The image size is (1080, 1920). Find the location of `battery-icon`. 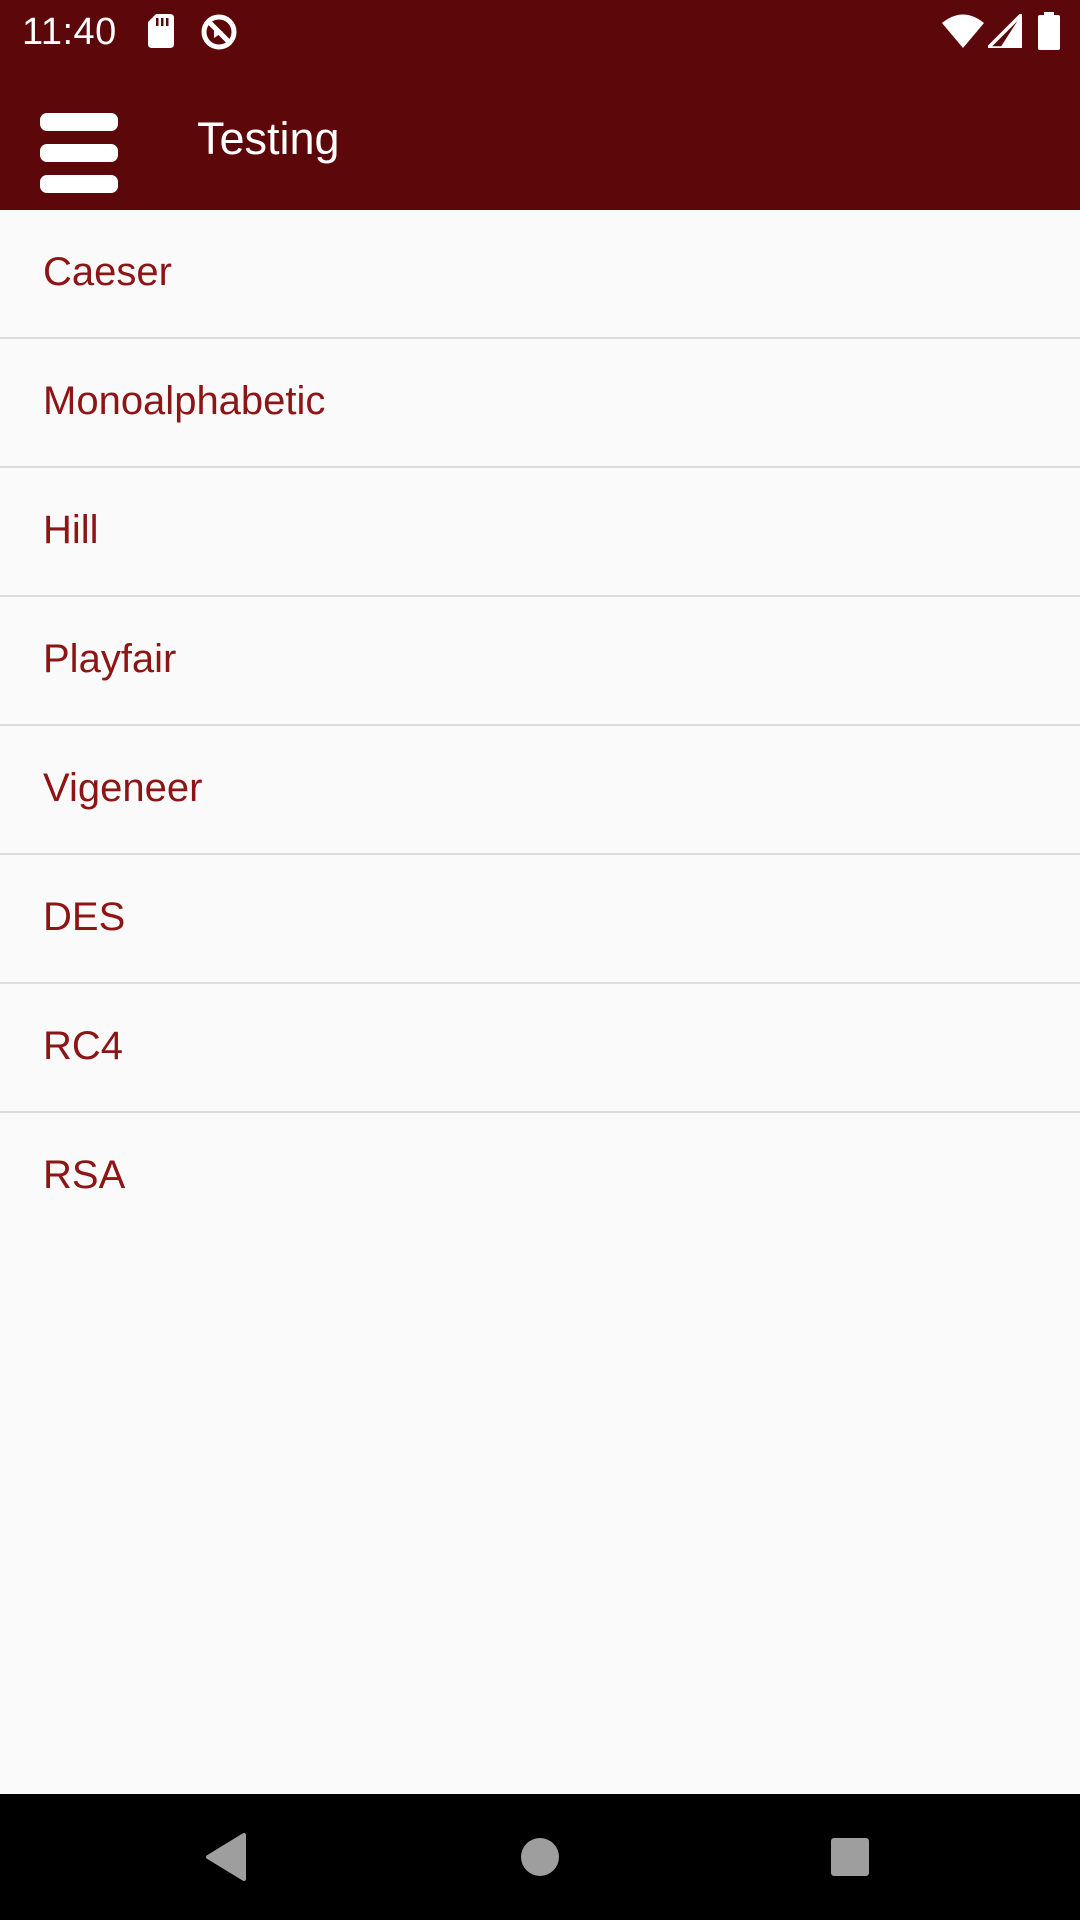

battery-icon is located at coordinates (1049, 31).